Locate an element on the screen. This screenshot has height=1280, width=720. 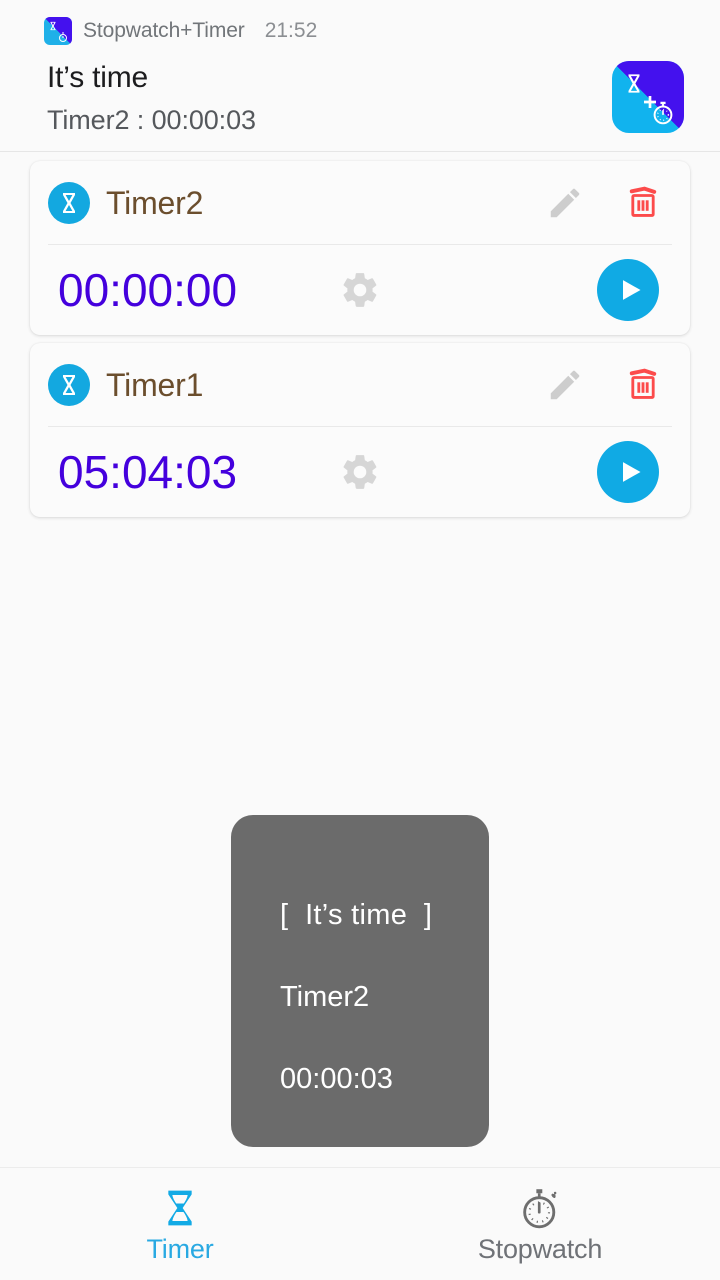
toast-timer-time: 00:00:03 is located at coordinates (336, 1079).